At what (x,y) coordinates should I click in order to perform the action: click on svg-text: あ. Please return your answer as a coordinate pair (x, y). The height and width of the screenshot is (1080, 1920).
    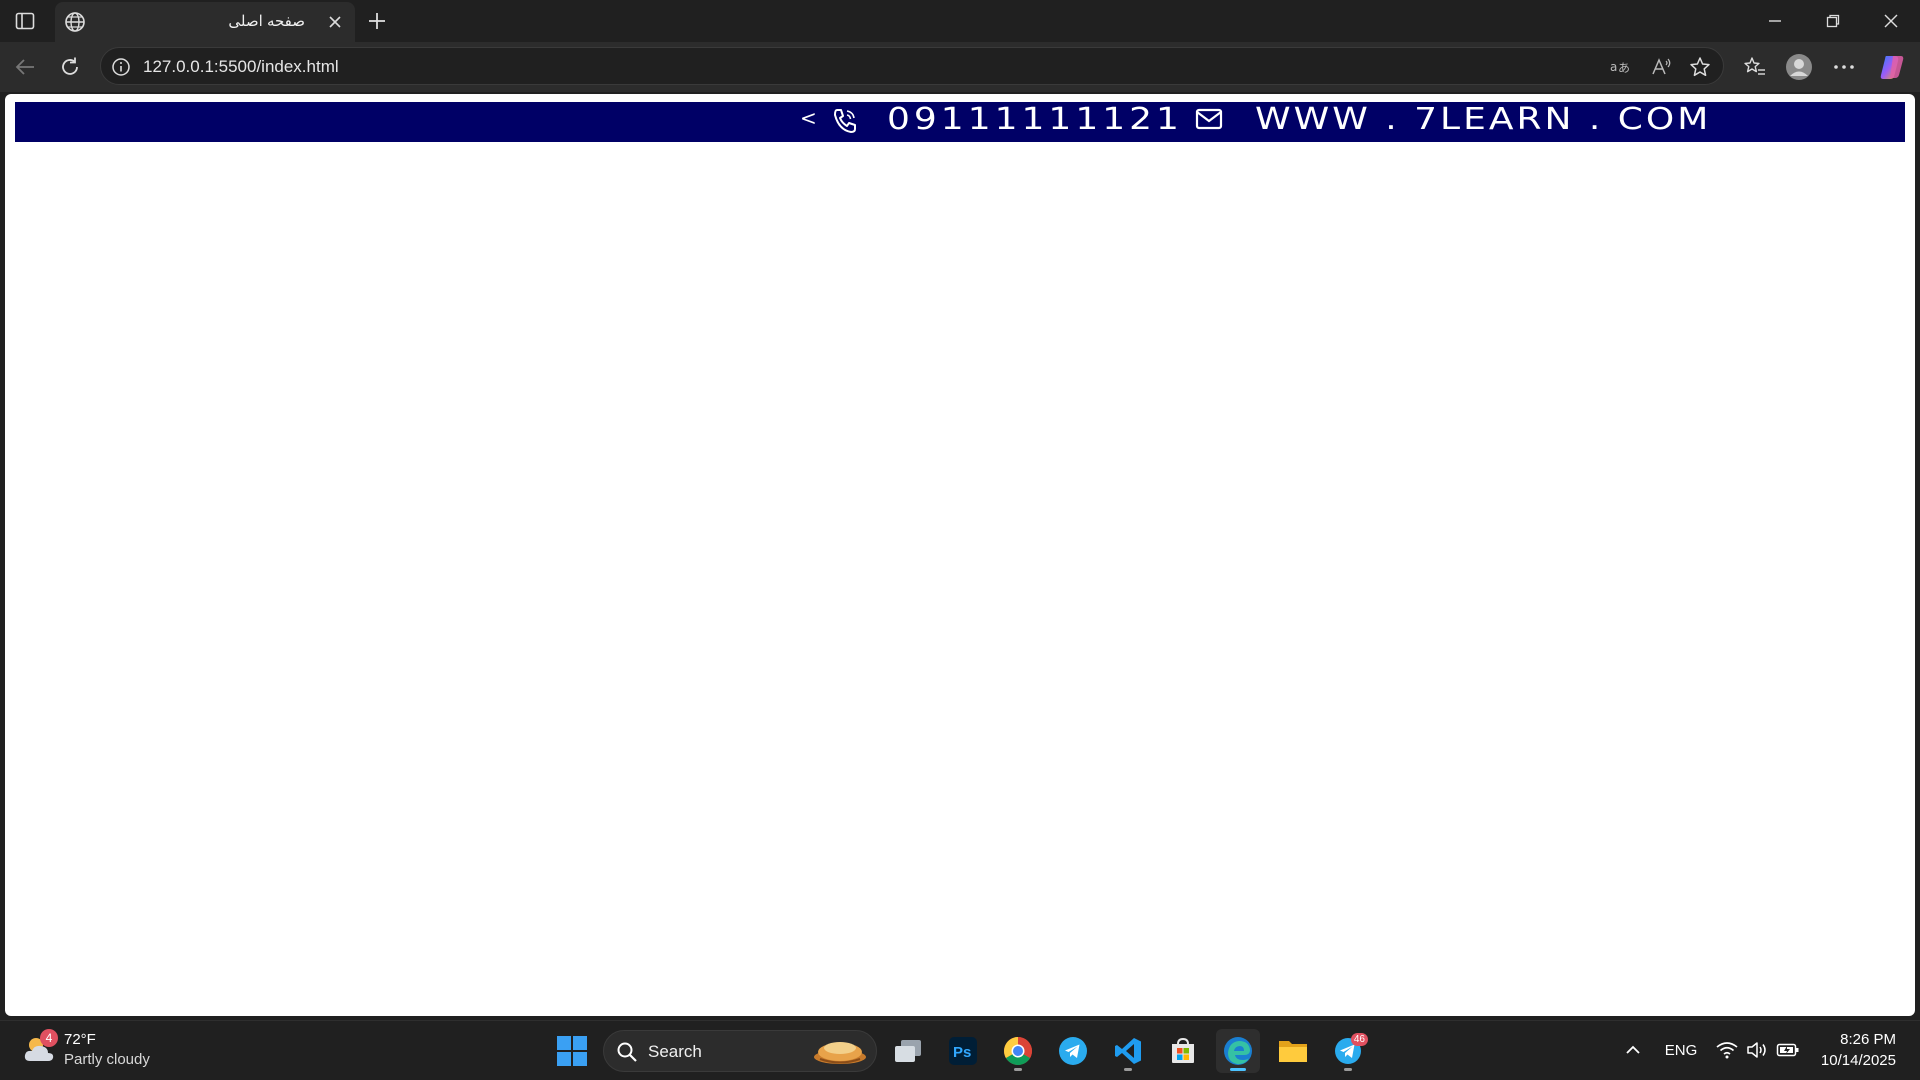
    Looking at the image, I should click on (1624, 68).